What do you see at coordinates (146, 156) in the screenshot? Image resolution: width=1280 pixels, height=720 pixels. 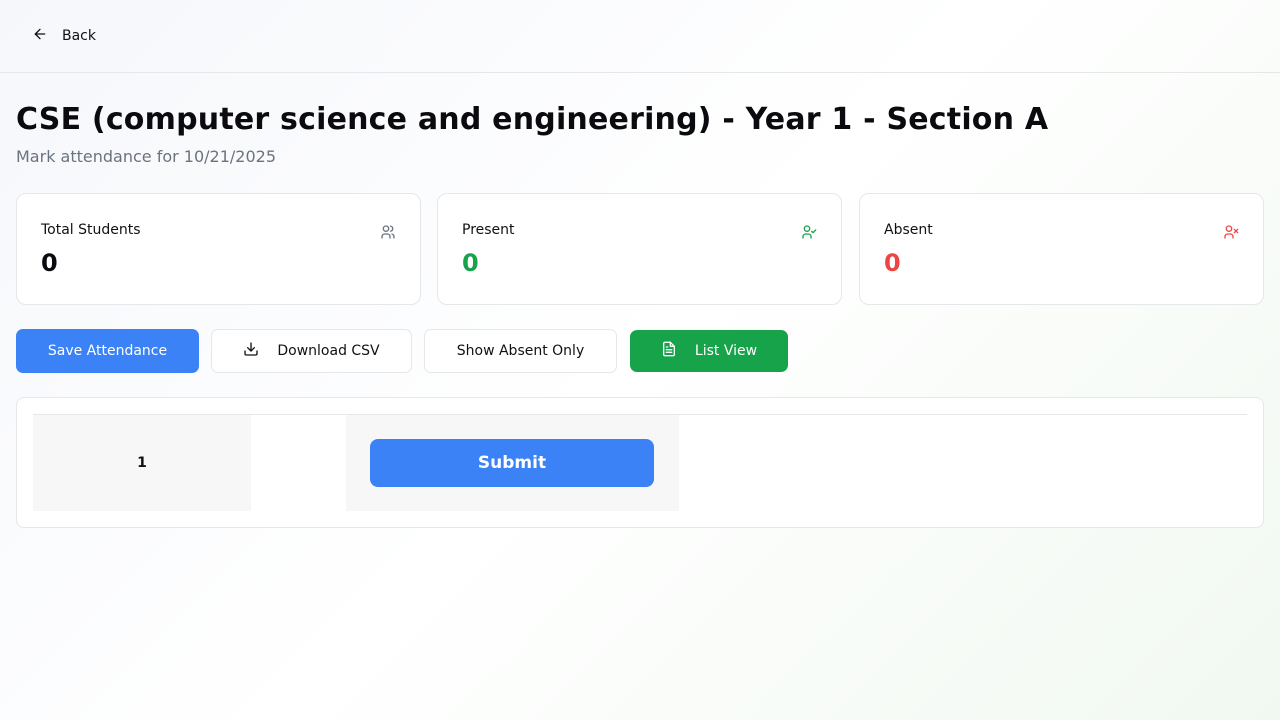 I see `page-subtitle: Mark attendance for 10/21/2025` at bounding box center [146, 156].